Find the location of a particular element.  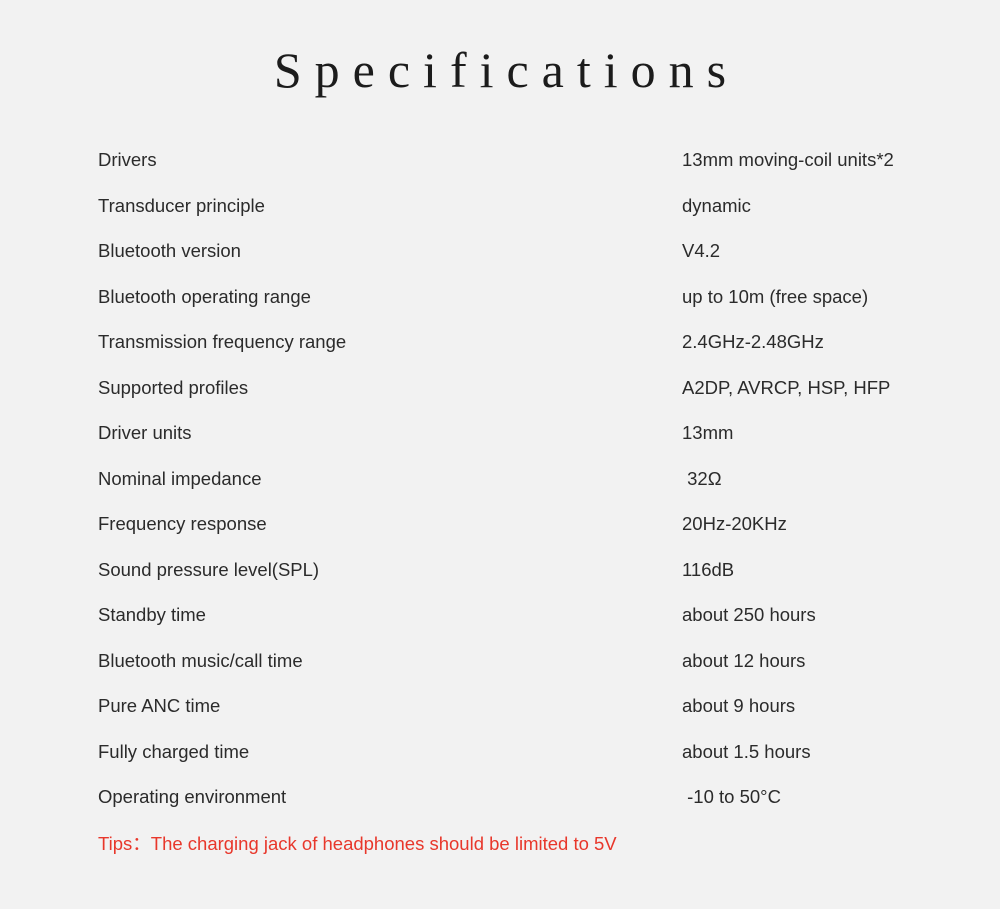

spec-value: -10 to 50°C is located at coordinates (731, 796).